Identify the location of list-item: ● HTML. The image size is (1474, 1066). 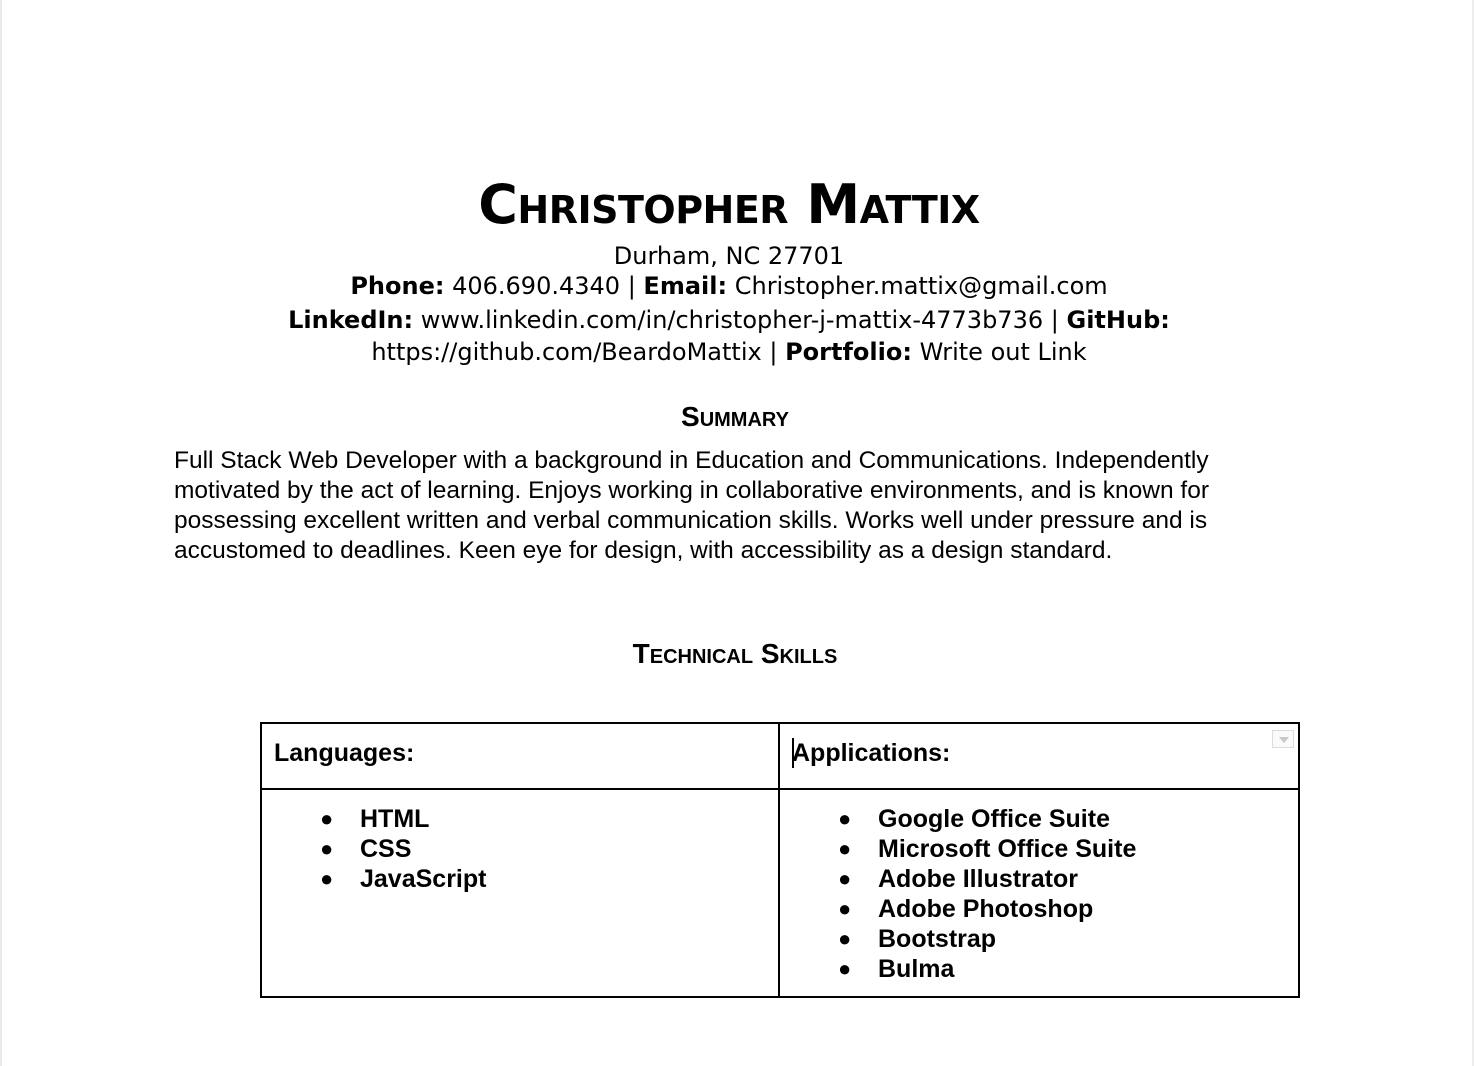
(375, 819).